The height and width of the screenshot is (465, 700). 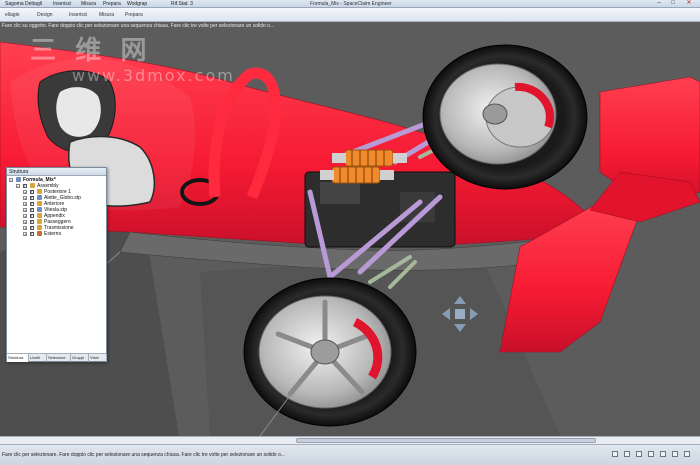 I want to click on select-mode-icon, so click(x=615, y=454).